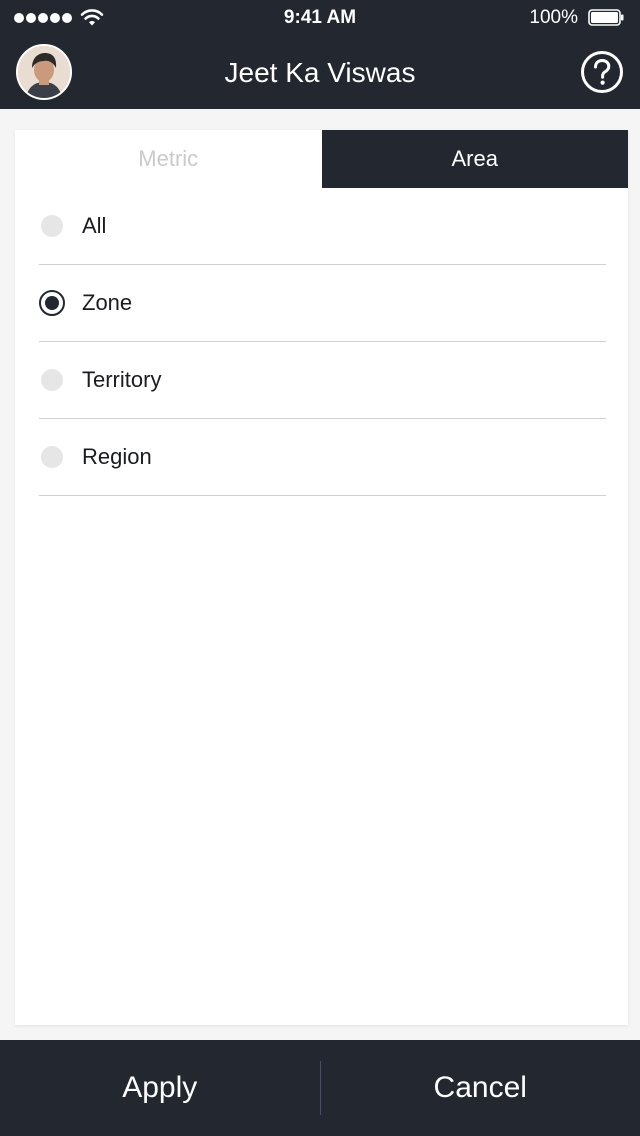 Image resolution: width=640 pixels, height=1136 pixels. What do you see at coordinates (52, 303) in the screenshot?
I see `radio-selected-icon` at bounding box center [52, 303].